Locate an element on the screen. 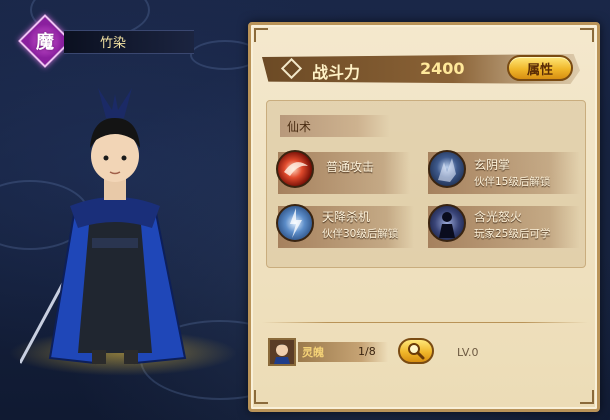 The height and width of the screenshot is (420, 610). skill-unlock-status: 伙伴15级后解锁 is located at coordinates (512, 182).